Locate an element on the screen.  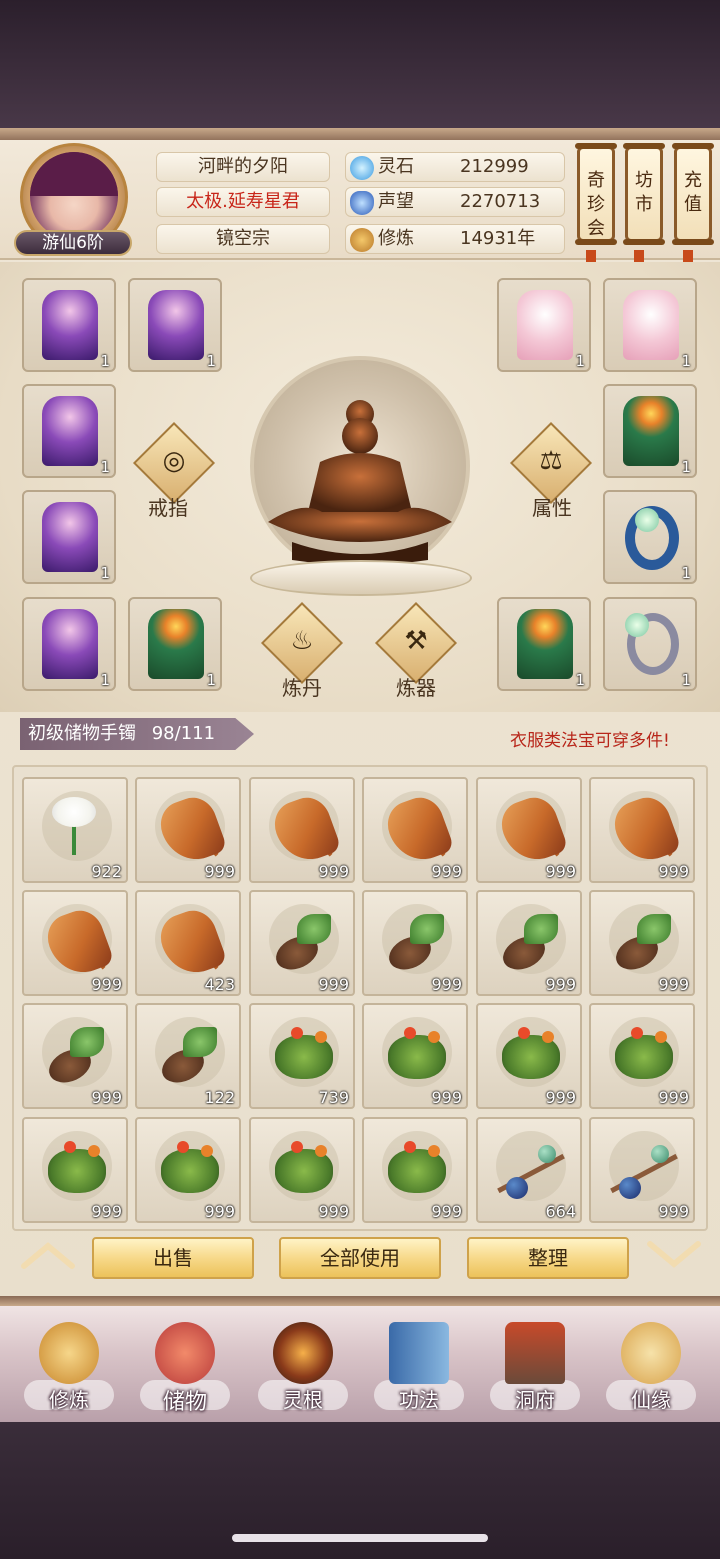
item-count: 664 is located at coordinates (560, 1211).